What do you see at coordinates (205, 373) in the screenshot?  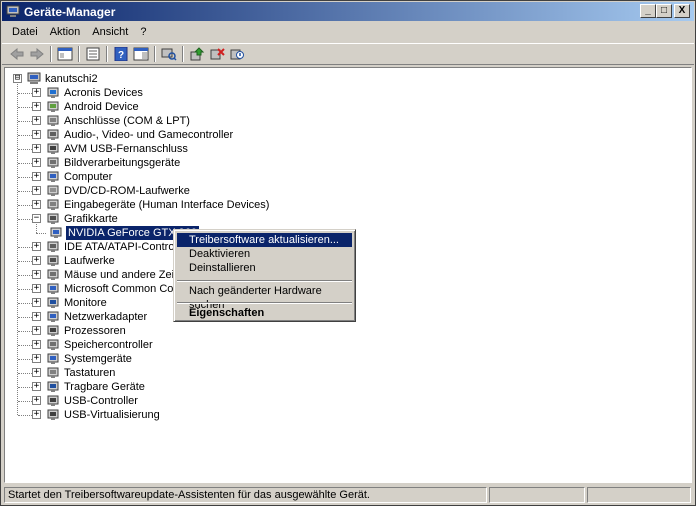 I see `tree-category-row: + Tastaturen` at bounding box center [205, 373].